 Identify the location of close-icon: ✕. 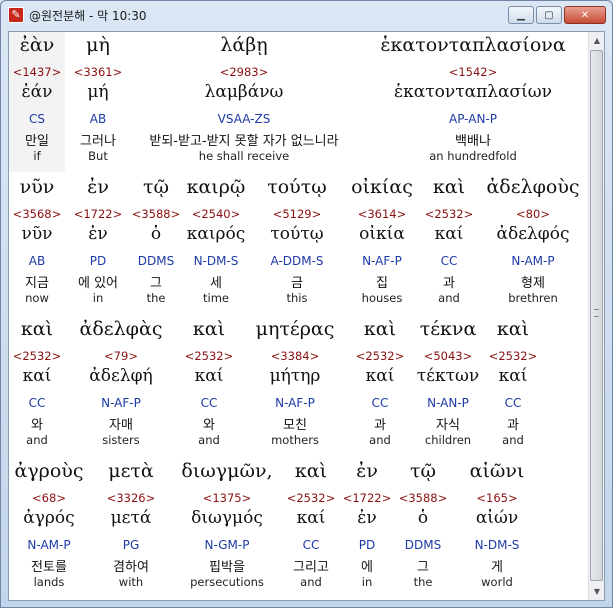
(585, 15).